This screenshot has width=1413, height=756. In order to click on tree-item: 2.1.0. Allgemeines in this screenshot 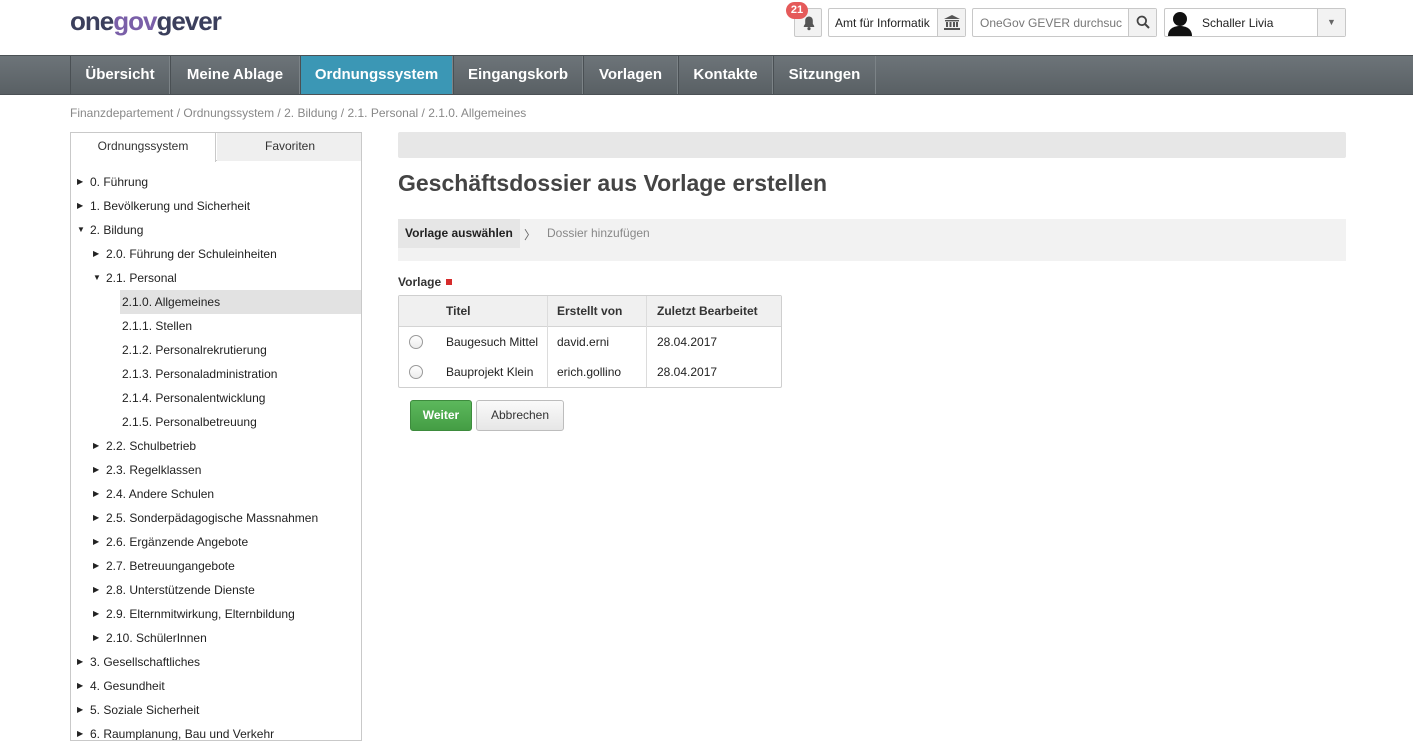, I will do `click(240, 302)`.